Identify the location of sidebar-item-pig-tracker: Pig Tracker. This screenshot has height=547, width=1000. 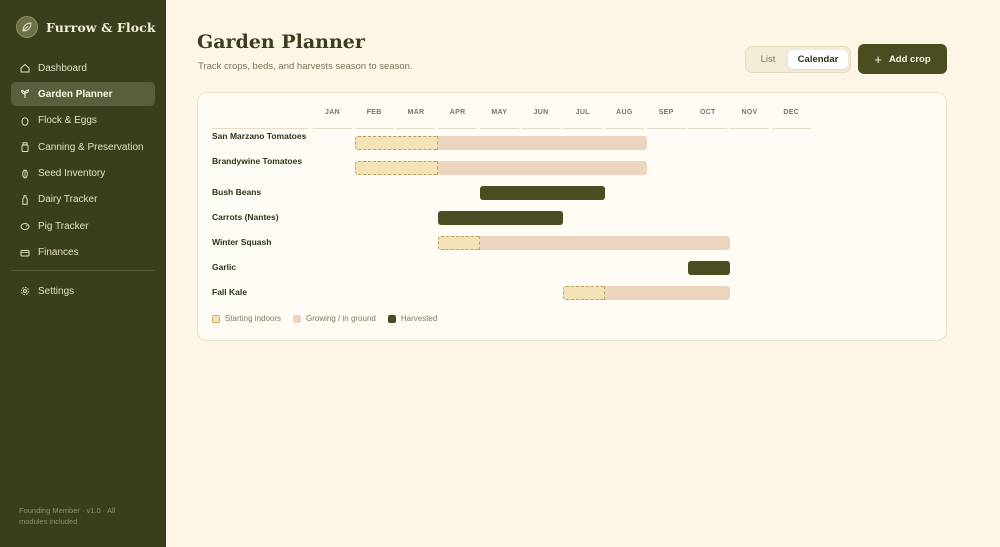
(83, 226).